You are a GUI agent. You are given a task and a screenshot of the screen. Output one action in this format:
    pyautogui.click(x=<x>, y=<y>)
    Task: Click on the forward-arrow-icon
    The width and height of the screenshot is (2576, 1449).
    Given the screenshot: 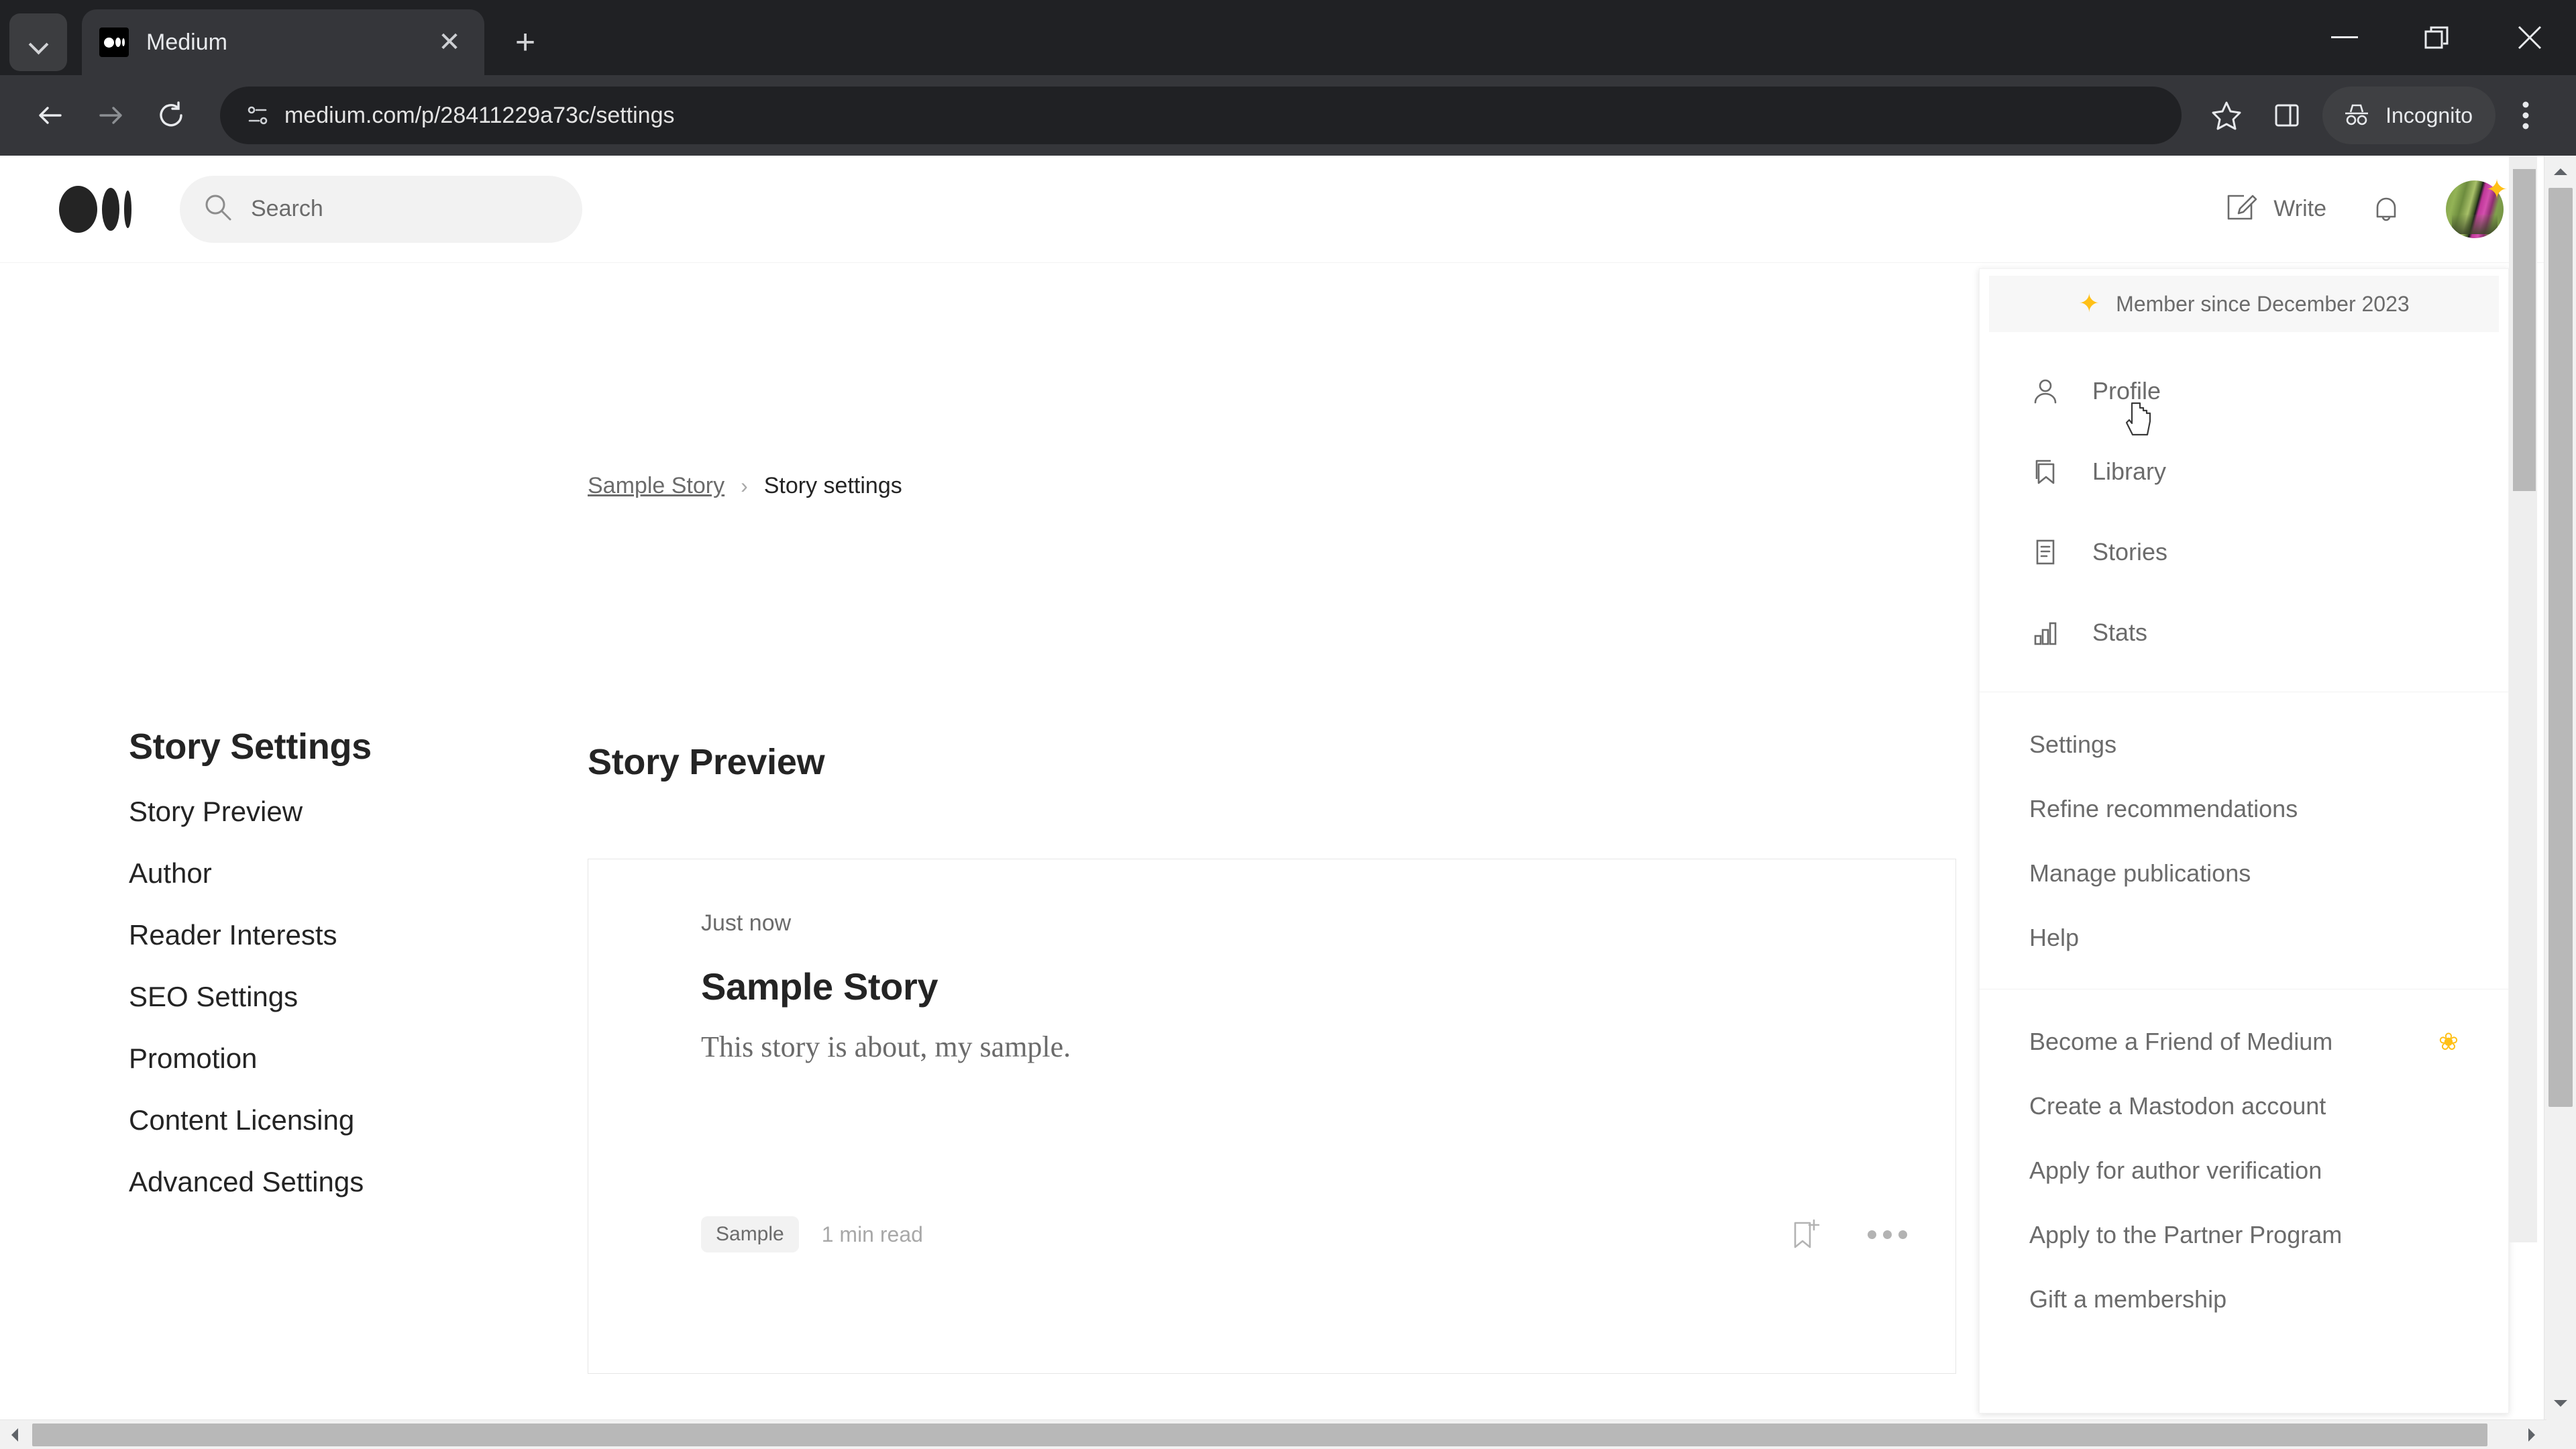 What is the action you would take?
    pyautogui.click(x=110, y=115)
    